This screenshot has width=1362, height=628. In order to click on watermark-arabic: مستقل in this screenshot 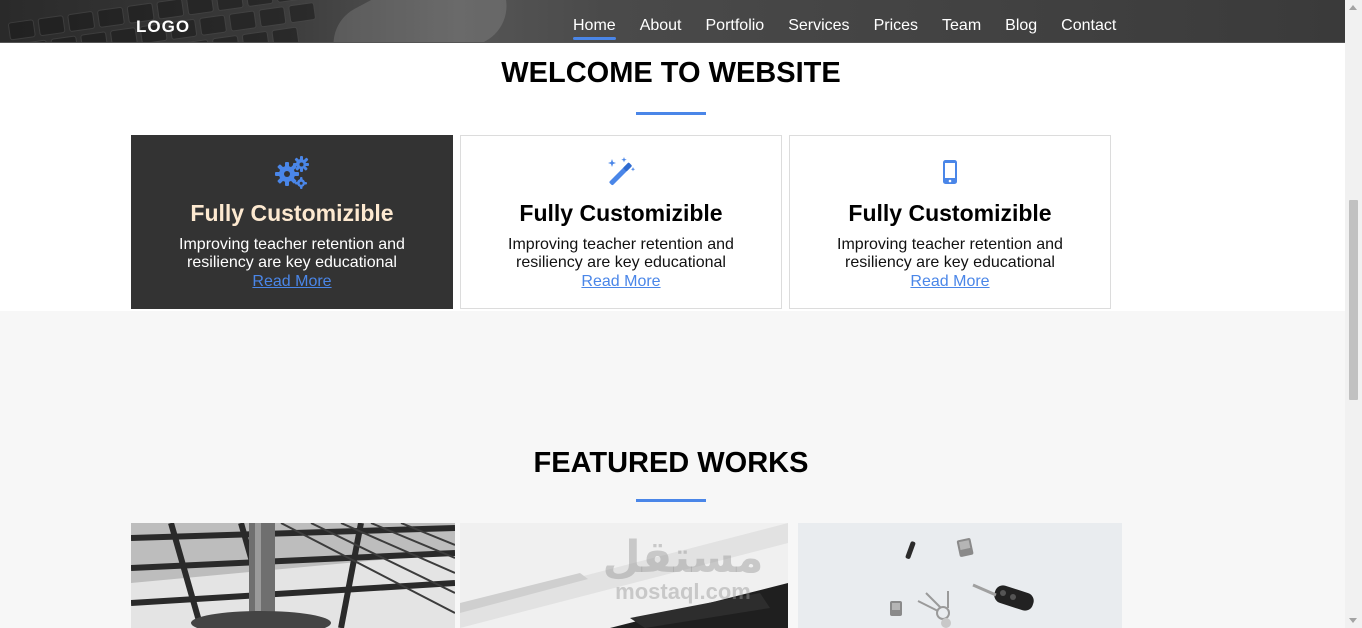, I will do `click(683, 557)`.